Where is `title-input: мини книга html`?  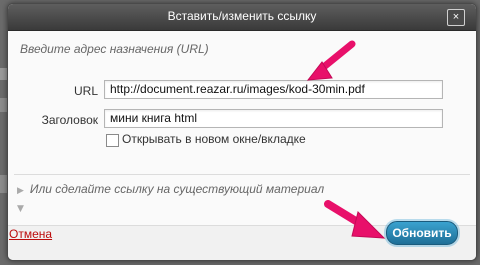 title-input: мини книга html is located at coordinates (273, 118).